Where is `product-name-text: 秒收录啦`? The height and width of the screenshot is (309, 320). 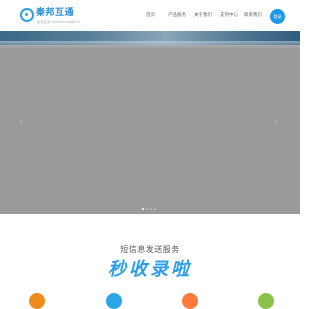 product-name-text: 秒收录啦 is located at coordinates (150, 269).